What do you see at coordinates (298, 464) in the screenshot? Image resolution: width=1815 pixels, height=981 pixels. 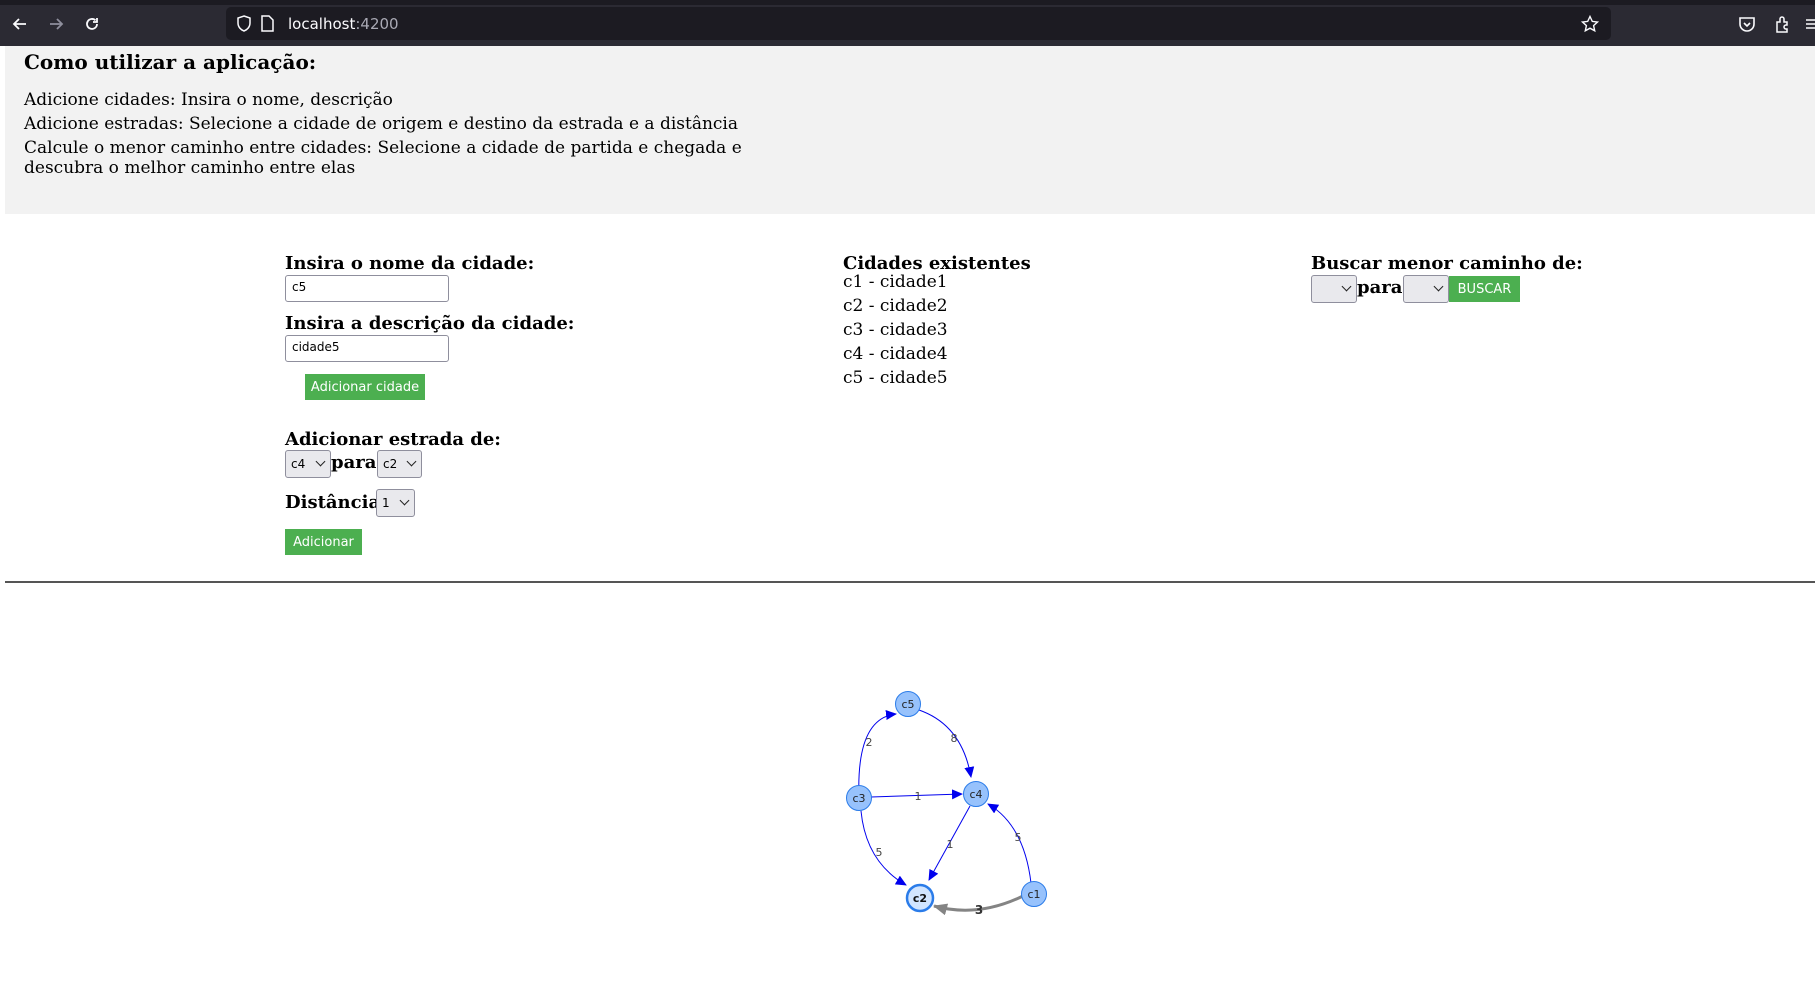 I see `road-from-value: c4` at bounding box center [298, 464].